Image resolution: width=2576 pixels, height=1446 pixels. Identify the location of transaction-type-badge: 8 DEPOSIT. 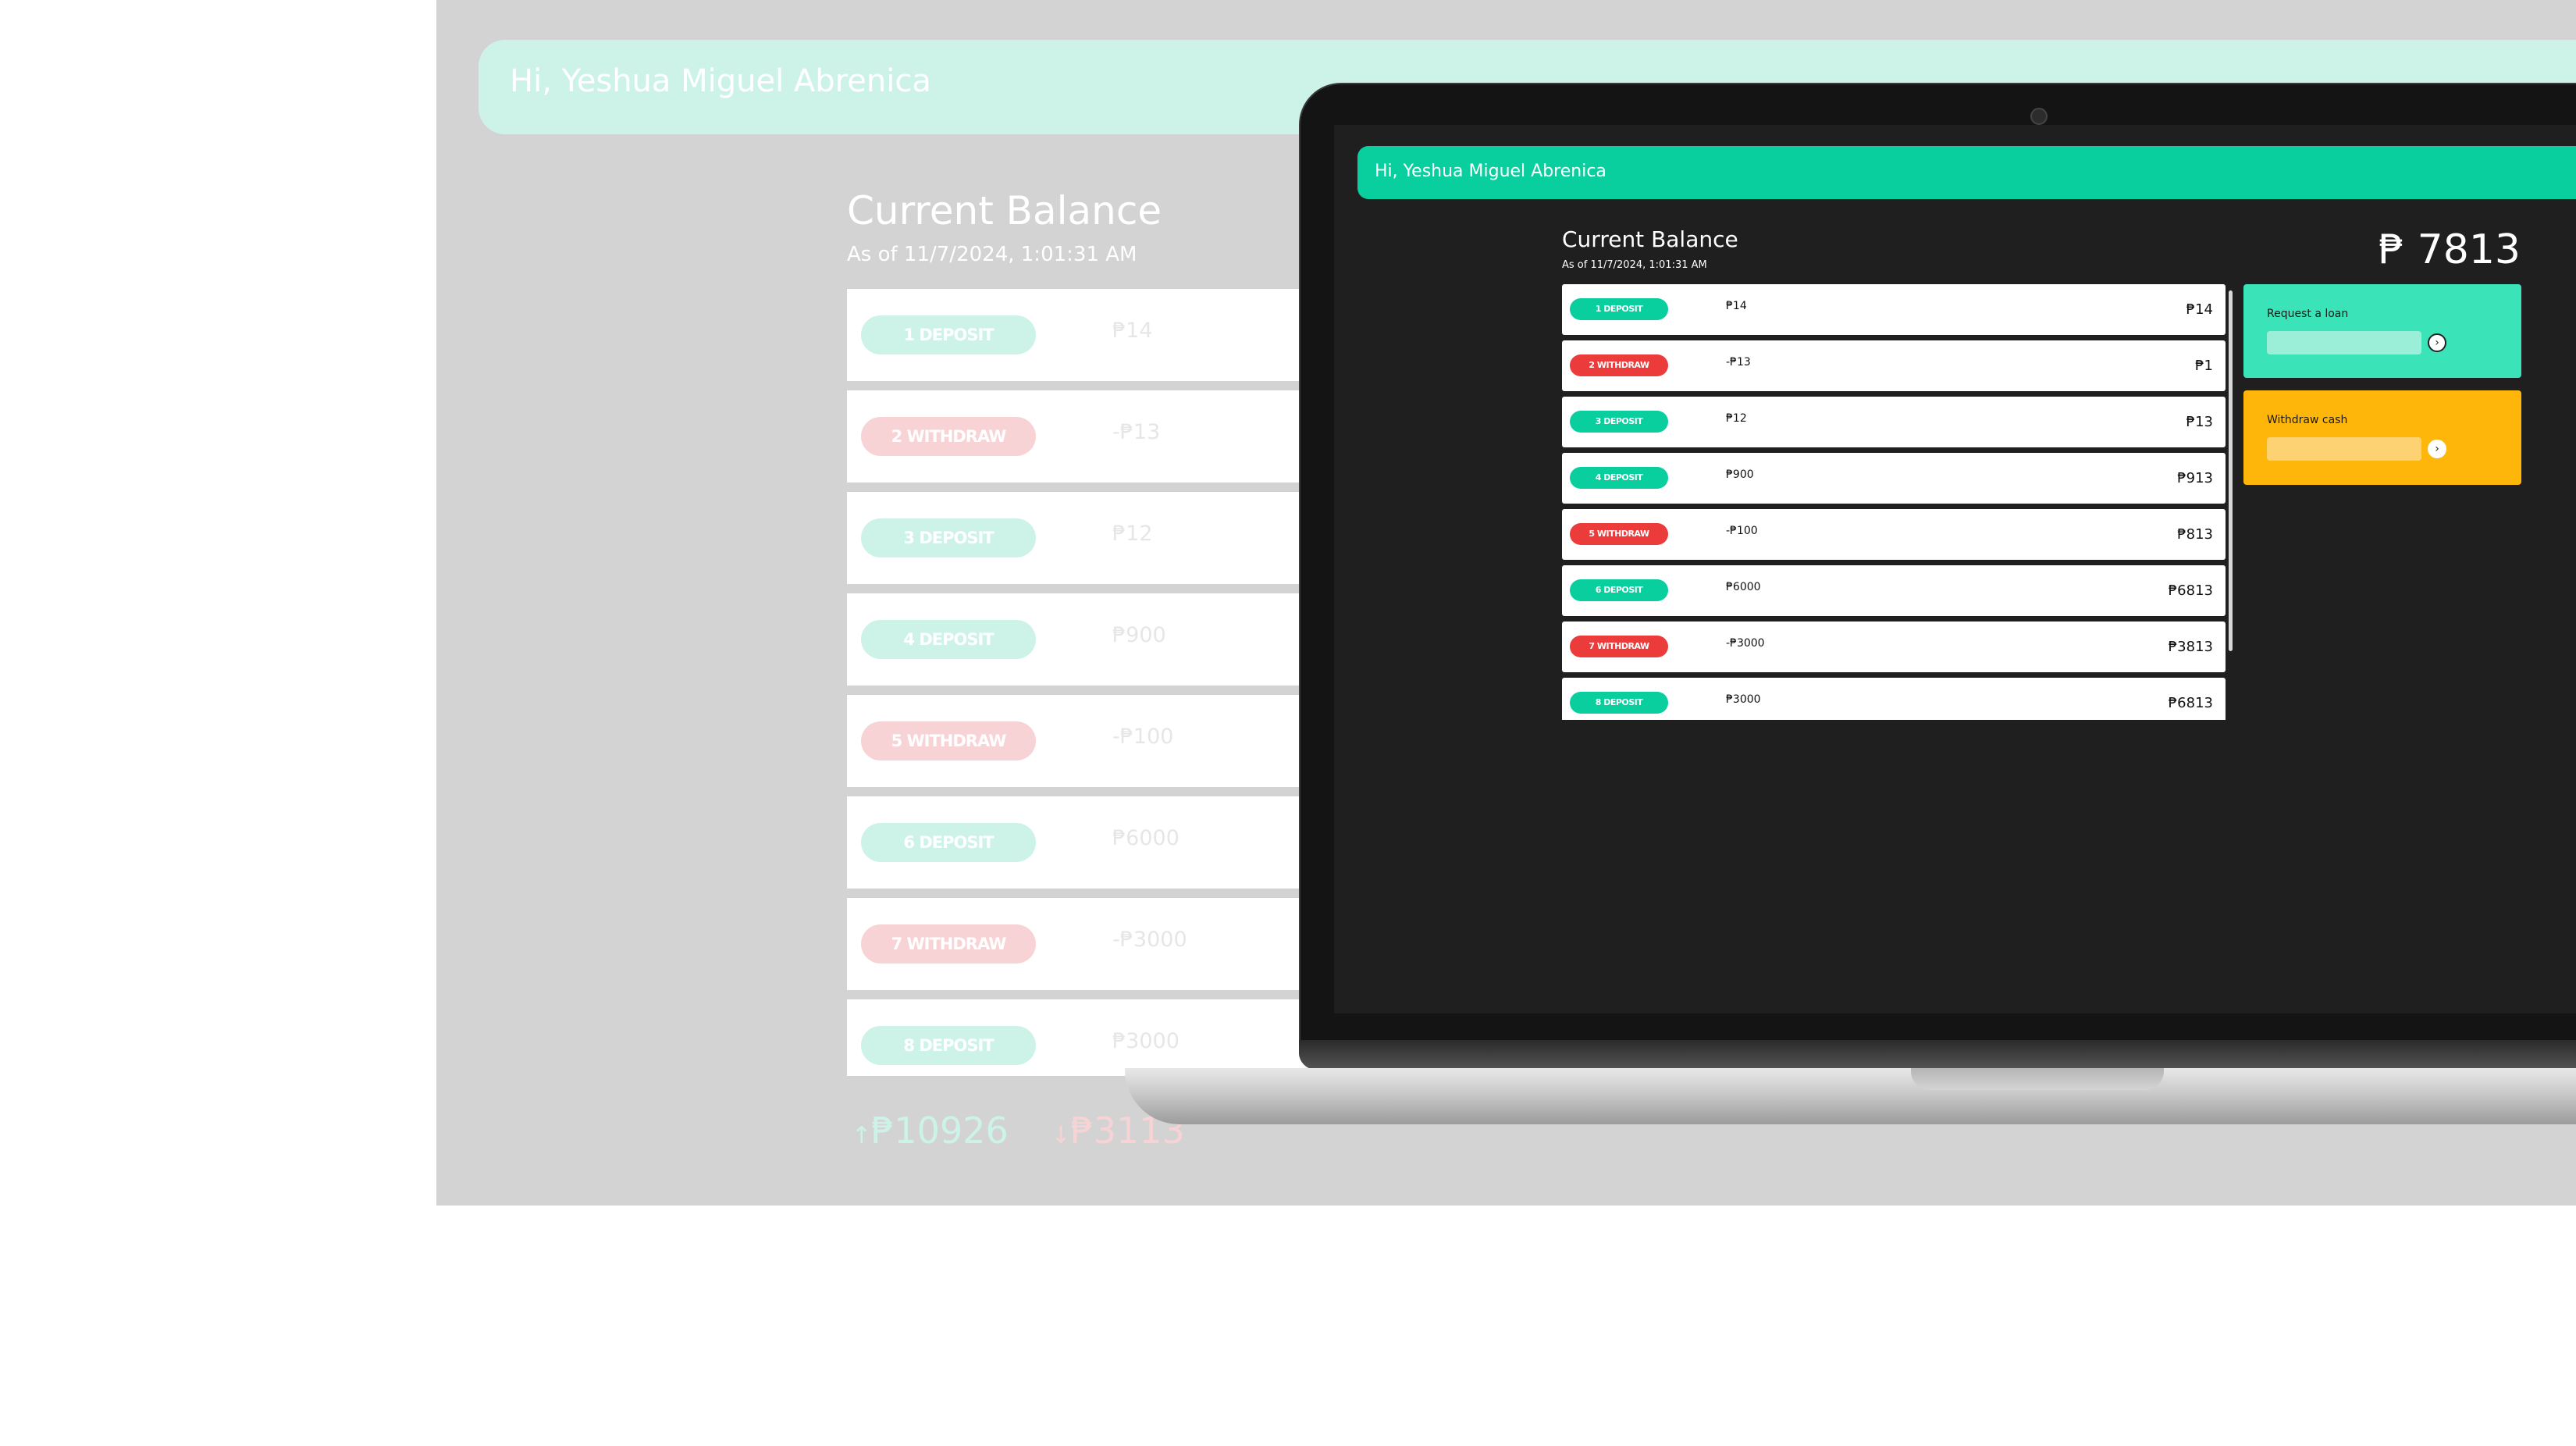
(1619, 703).